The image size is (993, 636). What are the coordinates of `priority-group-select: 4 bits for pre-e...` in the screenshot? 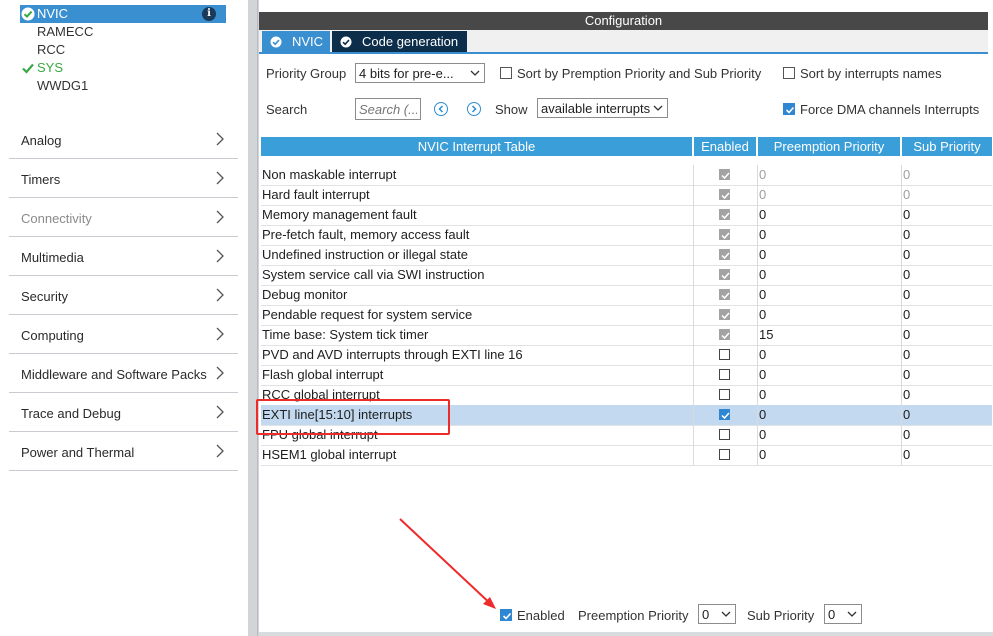 It's located at (420, 73).